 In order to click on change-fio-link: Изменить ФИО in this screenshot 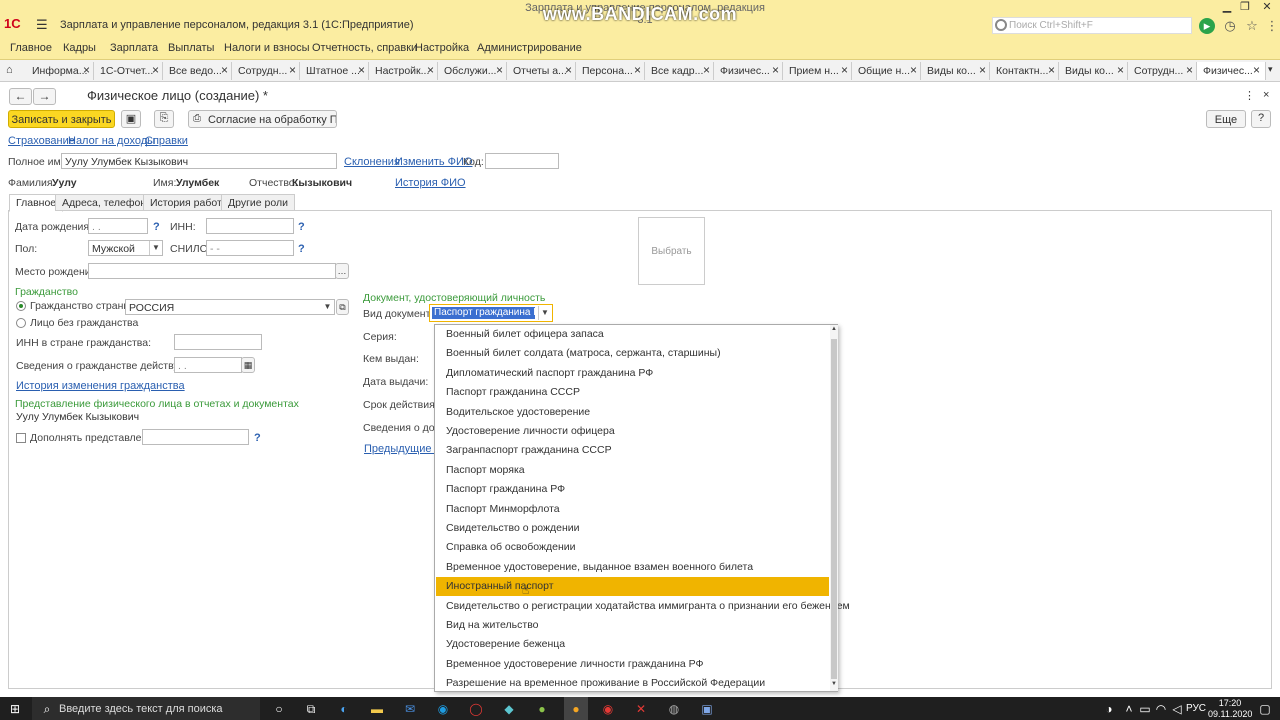, I will do `click(434, 163)`.